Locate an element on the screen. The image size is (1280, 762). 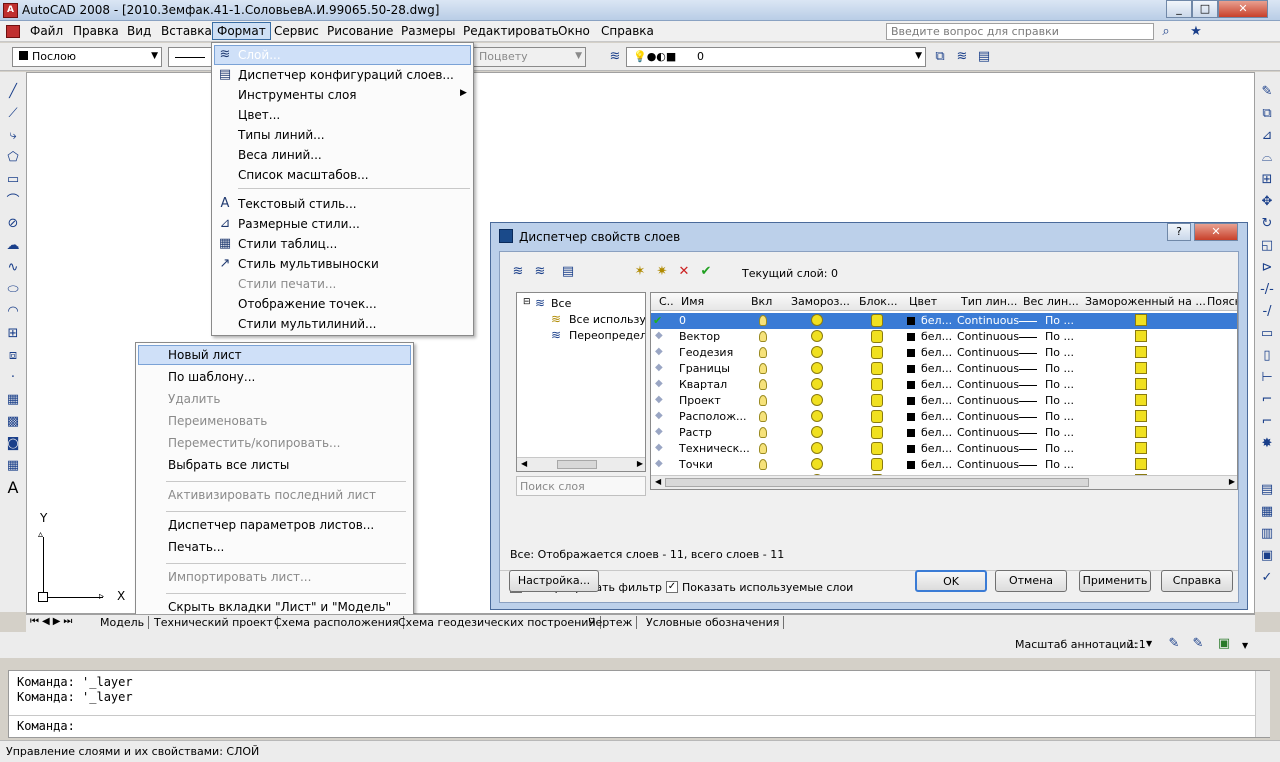
ok-button: OK is located at coordinates (951, 581).